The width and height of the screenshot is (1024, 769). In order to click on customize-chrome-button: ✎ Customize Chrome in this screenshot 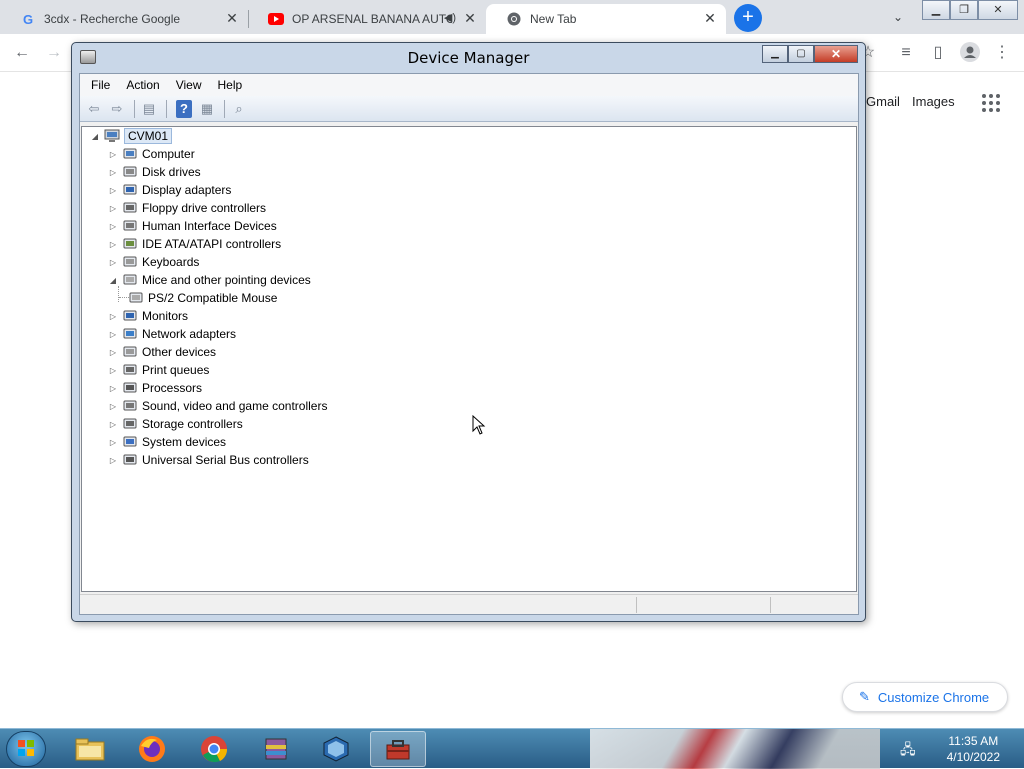, I will do `click(925, 697)`.